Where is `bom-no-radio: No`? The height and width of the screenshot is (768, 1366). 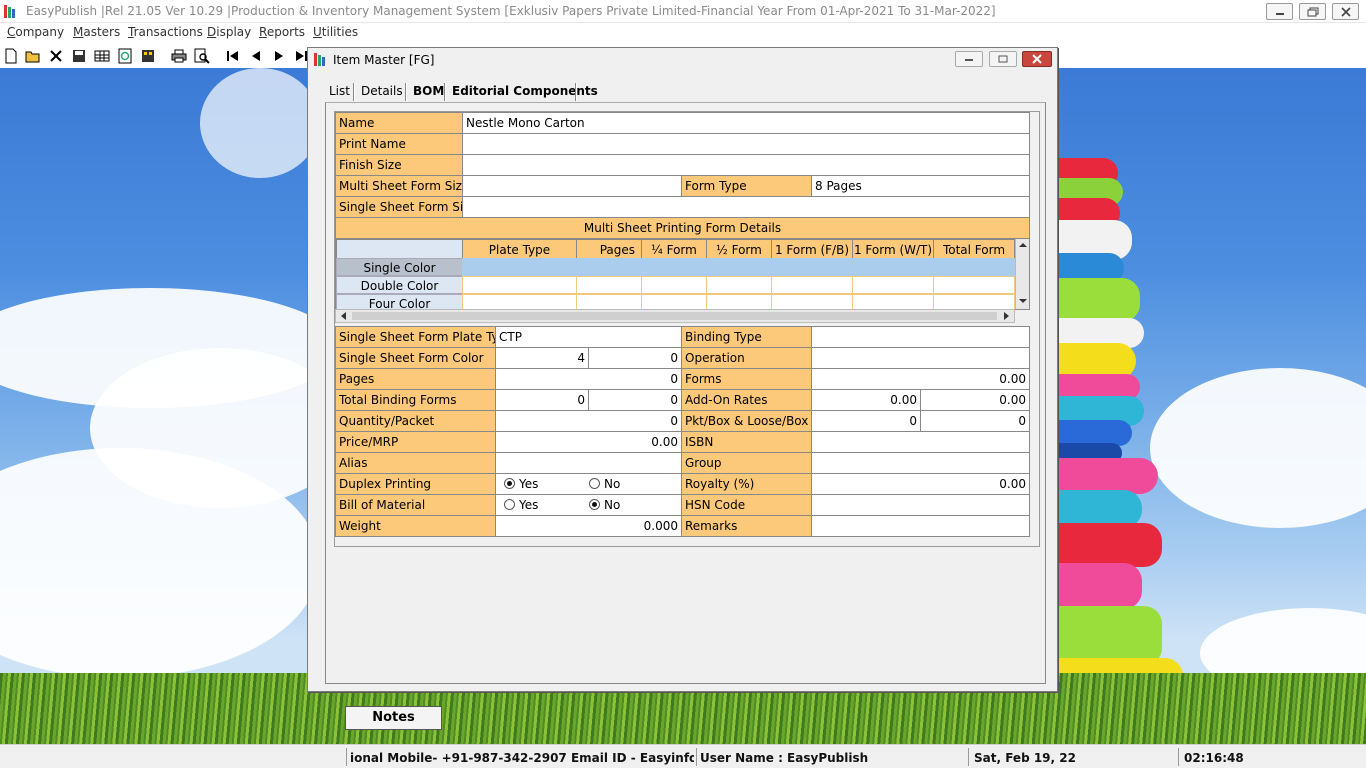
bom-no-radio: No is located at coordinates (604, 505).